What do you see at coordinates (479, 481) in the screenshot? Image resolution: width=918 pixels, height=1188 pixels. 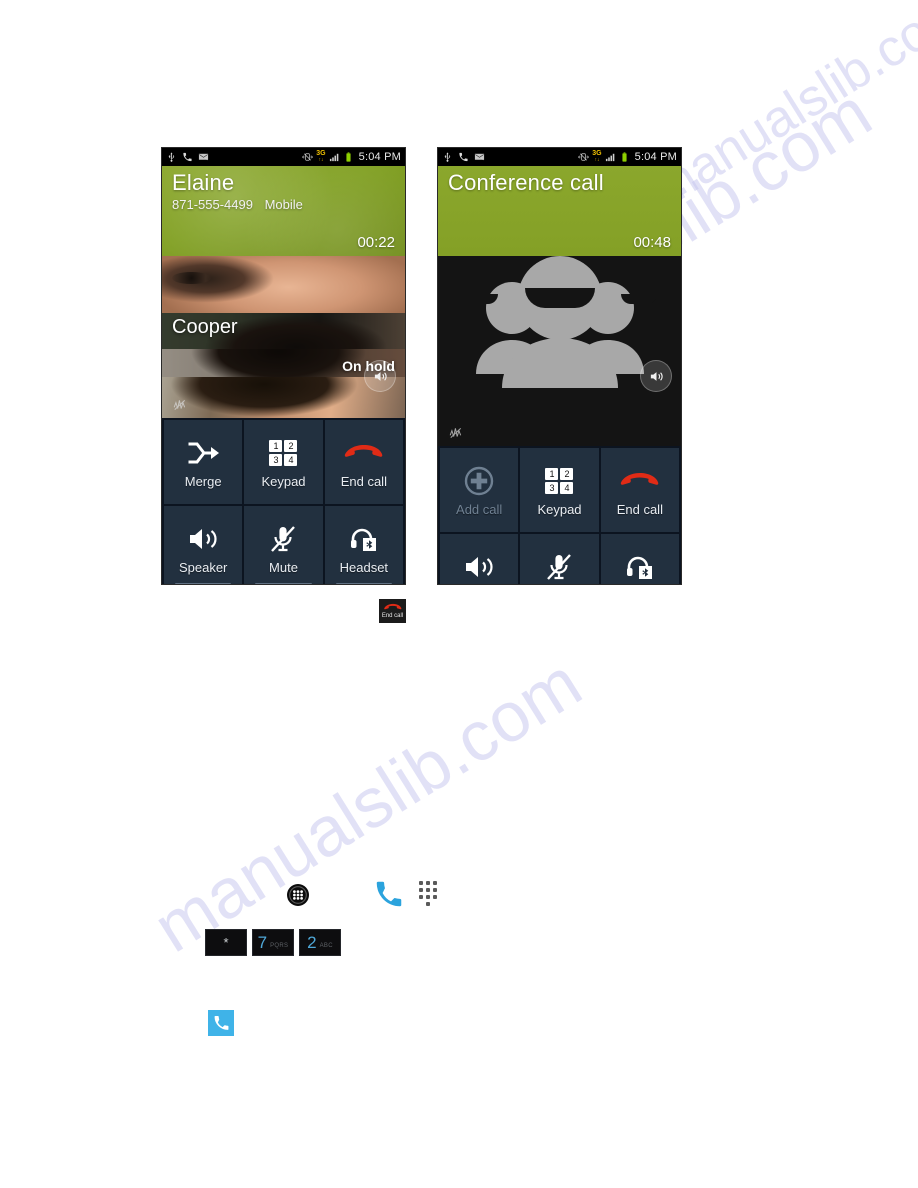 I see `add-call-icon` at bounding box center [479, 481].